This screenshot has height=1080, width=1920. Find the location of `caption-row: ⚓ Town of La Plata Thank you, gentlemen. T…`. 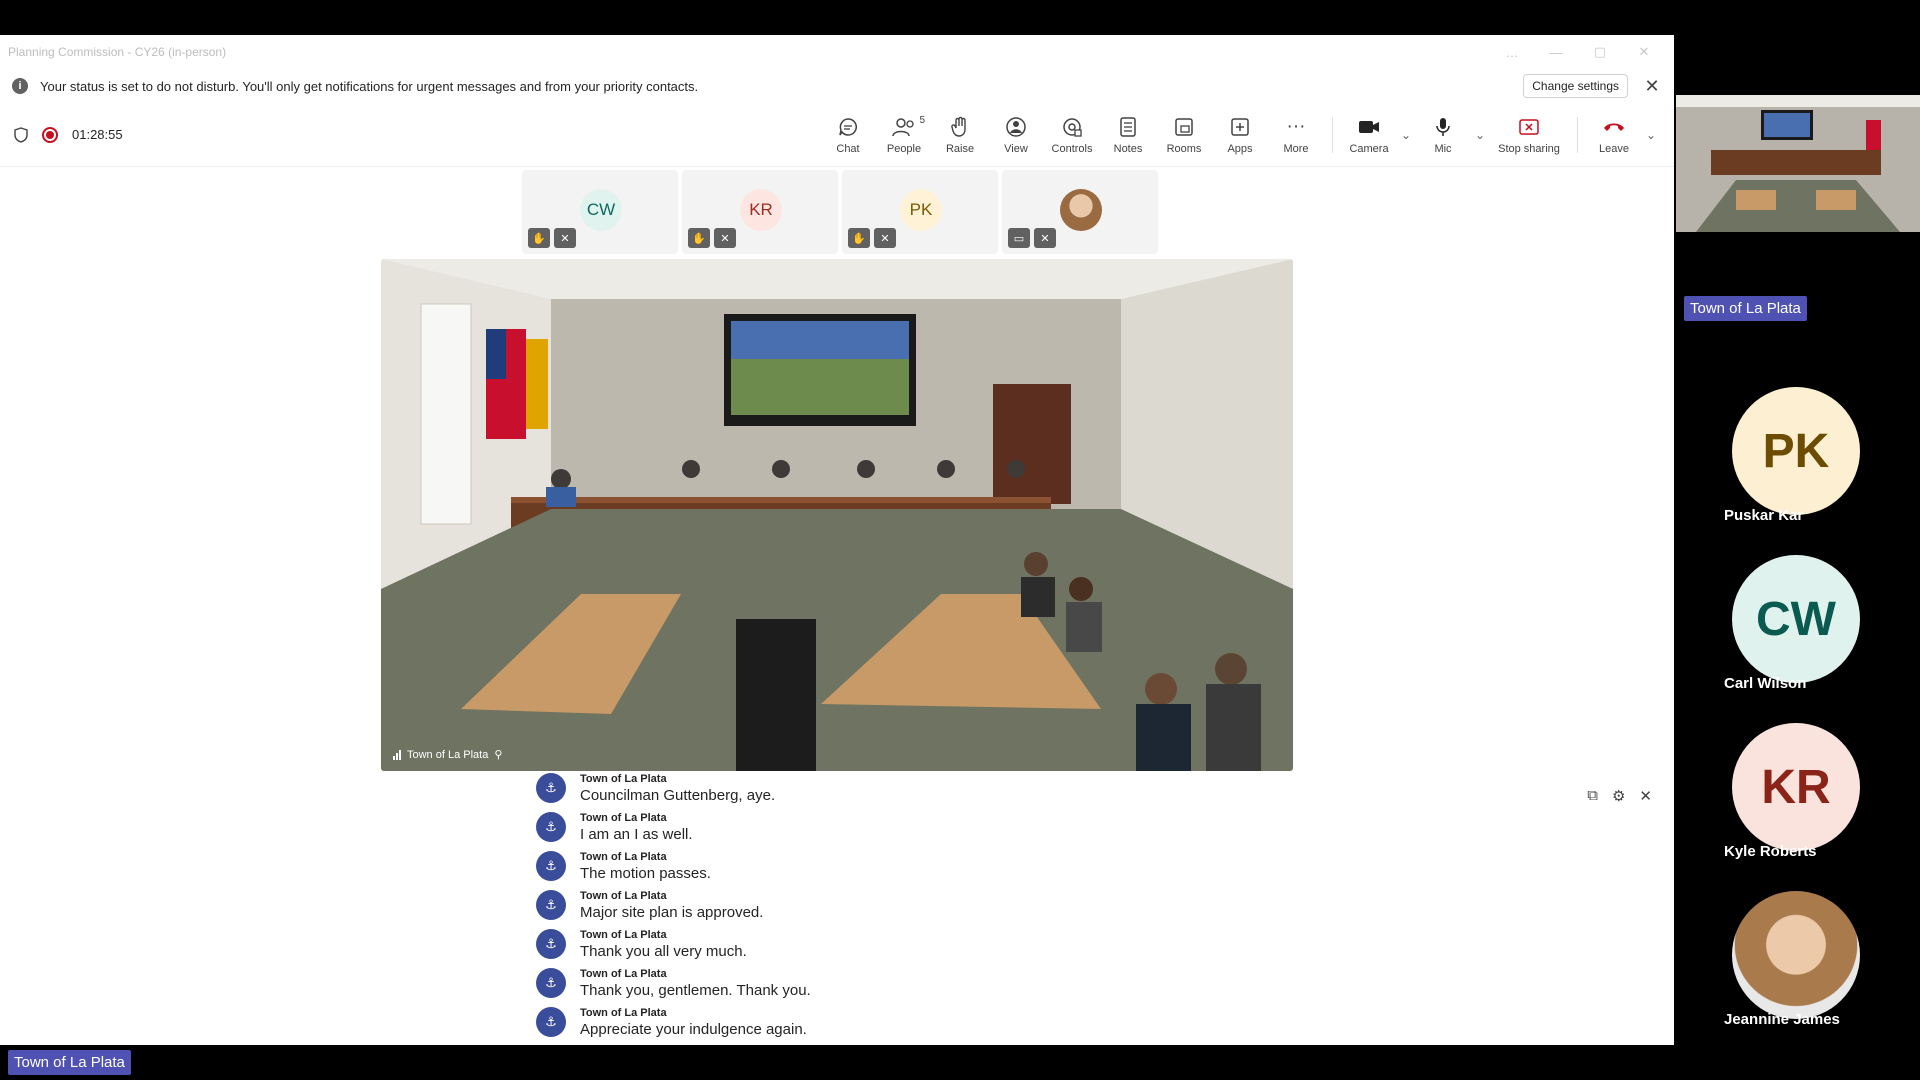

caption-row: ⚓ Town of La Plata Thank you, gentlemen. T… is located at coordinates (673, 983).